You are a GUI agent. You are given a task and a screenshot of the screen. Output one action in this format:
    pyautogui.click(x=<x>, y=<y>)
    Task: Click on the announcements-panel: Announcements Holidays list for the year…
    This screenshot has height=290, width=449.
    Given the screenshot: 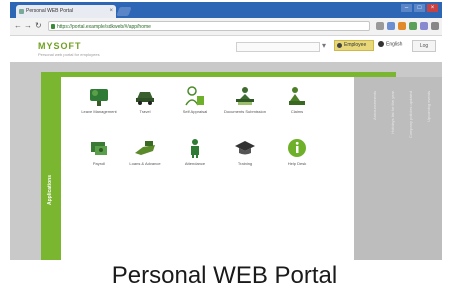 What is the action you would take?
    pyautogui.click(x=398, y=168)
    